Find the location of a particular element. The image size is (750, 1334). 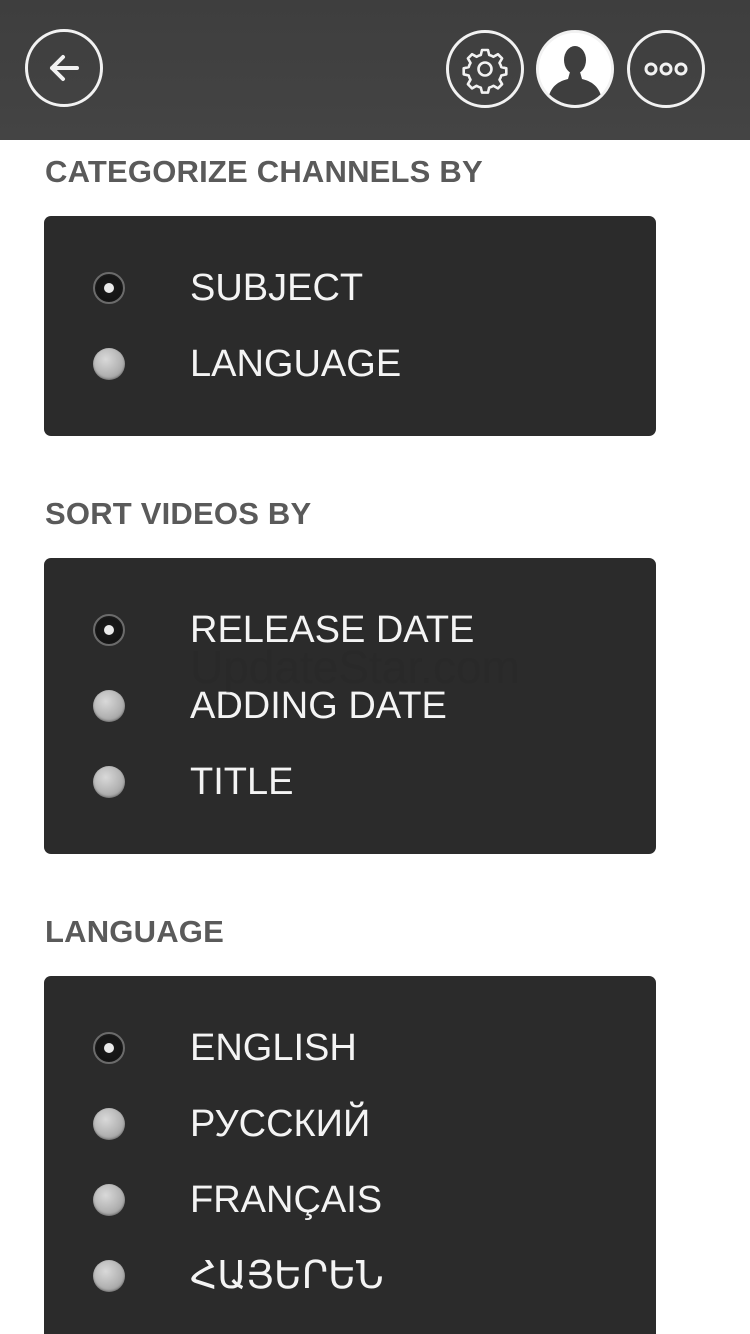

back-button is located at coordinates (64, 68).